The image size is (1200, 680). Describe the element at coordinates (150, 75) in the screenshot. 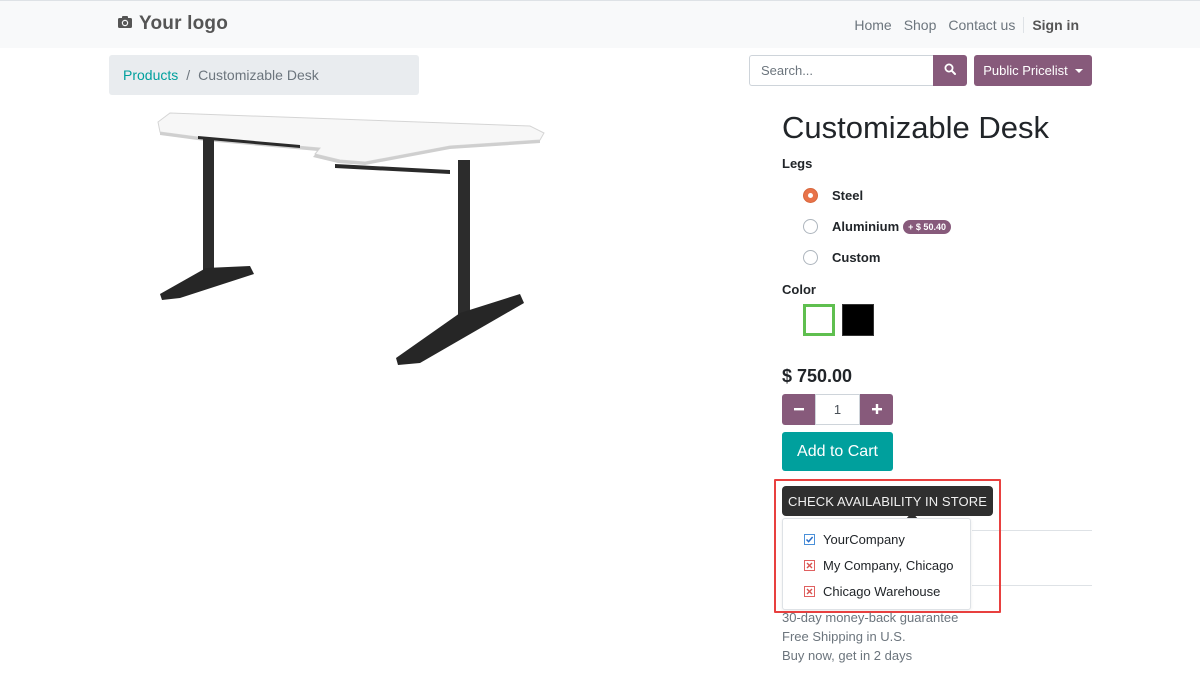

I see `breadcrumb-products-link: Products` at that location.